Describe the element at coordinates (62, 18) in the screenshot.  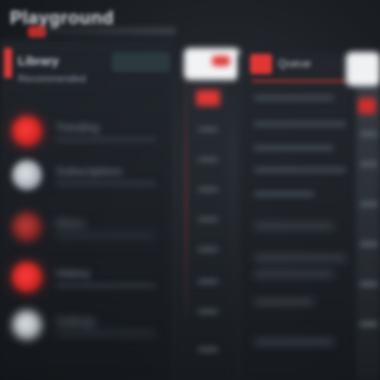
I see `app-title: Playground` at that location.